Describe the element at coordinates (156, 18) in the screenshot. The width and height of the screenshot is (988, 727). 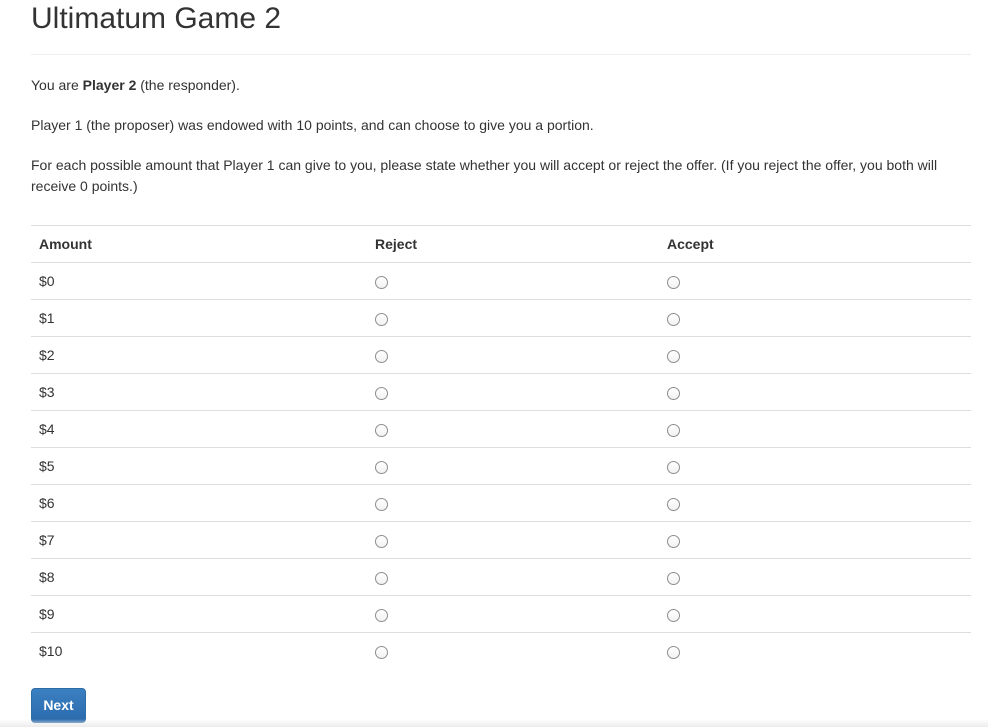
I see `page-title: Ultimatum Game 2` at that location.